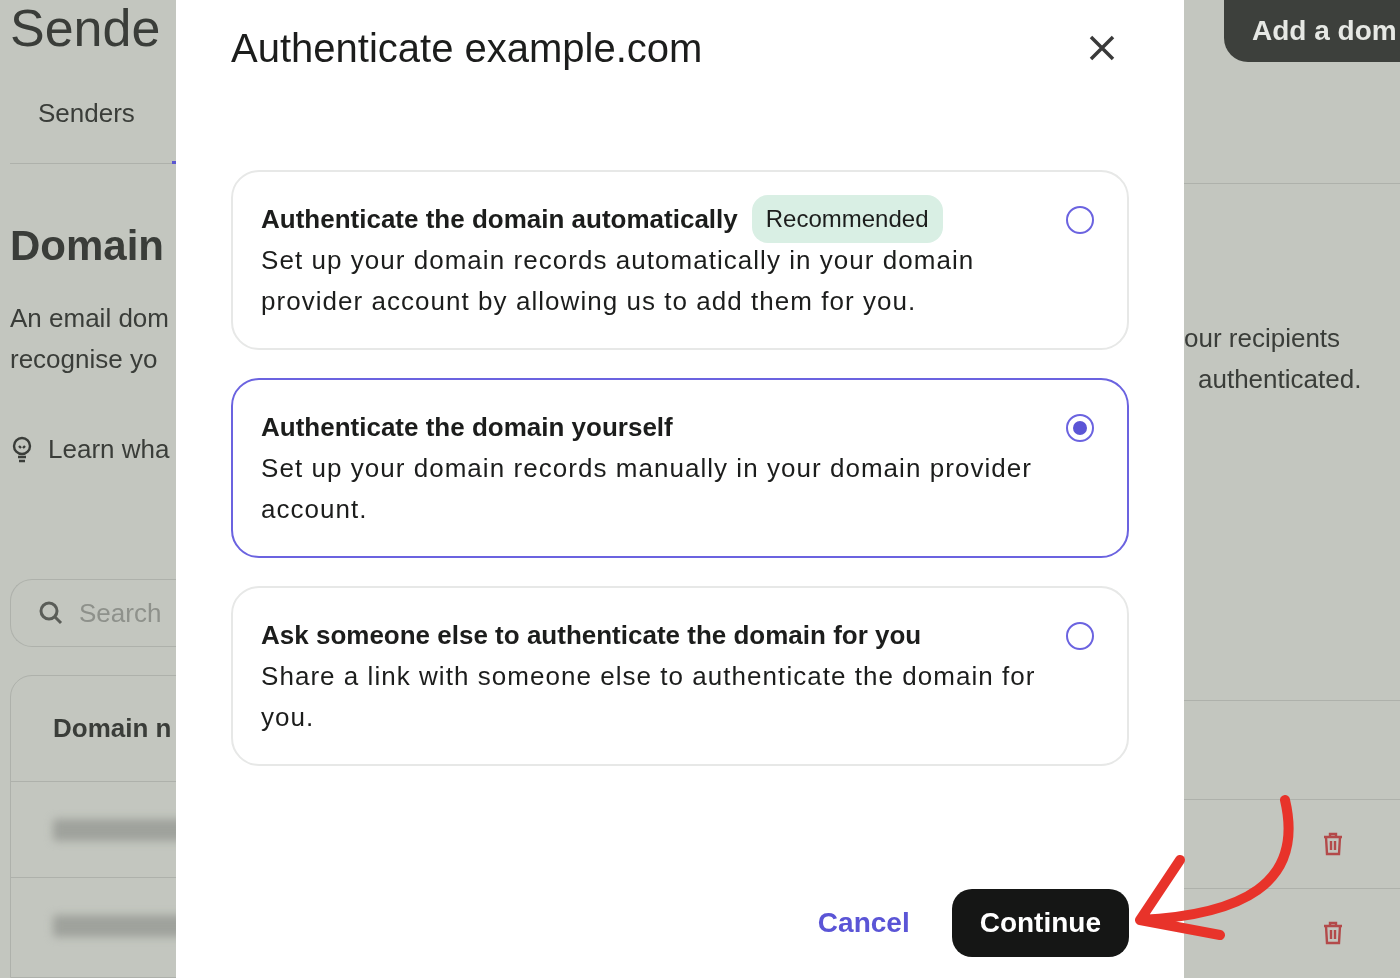  I want to click on search-icon, so click(51, 613).